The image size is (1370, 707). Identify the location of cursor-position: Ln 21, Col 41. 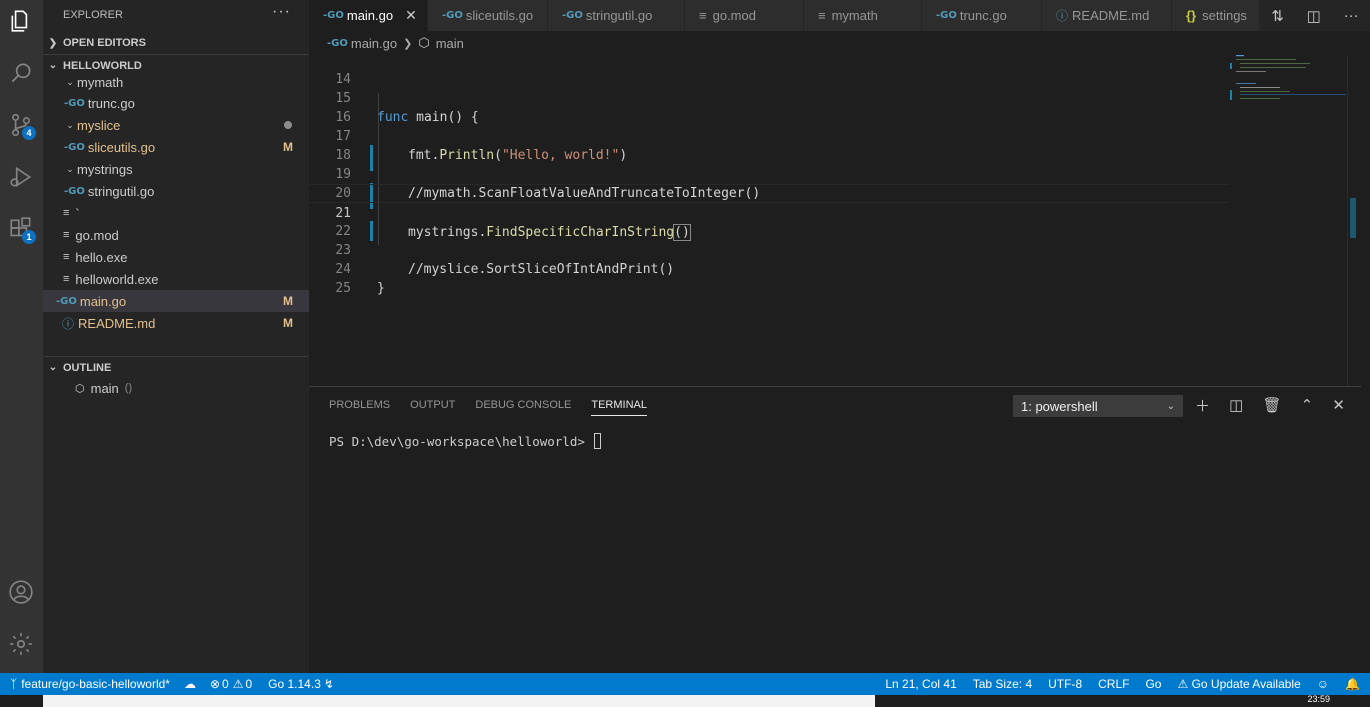
(920, 684).